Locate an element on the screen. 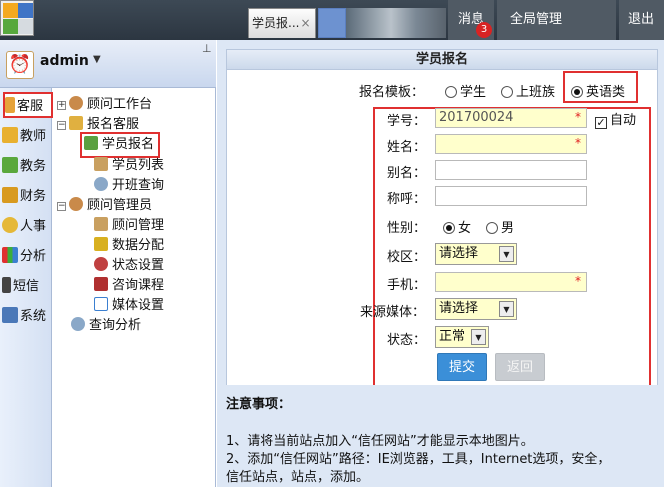  module-teacher: 教师 is located at coordinates (27, 137).